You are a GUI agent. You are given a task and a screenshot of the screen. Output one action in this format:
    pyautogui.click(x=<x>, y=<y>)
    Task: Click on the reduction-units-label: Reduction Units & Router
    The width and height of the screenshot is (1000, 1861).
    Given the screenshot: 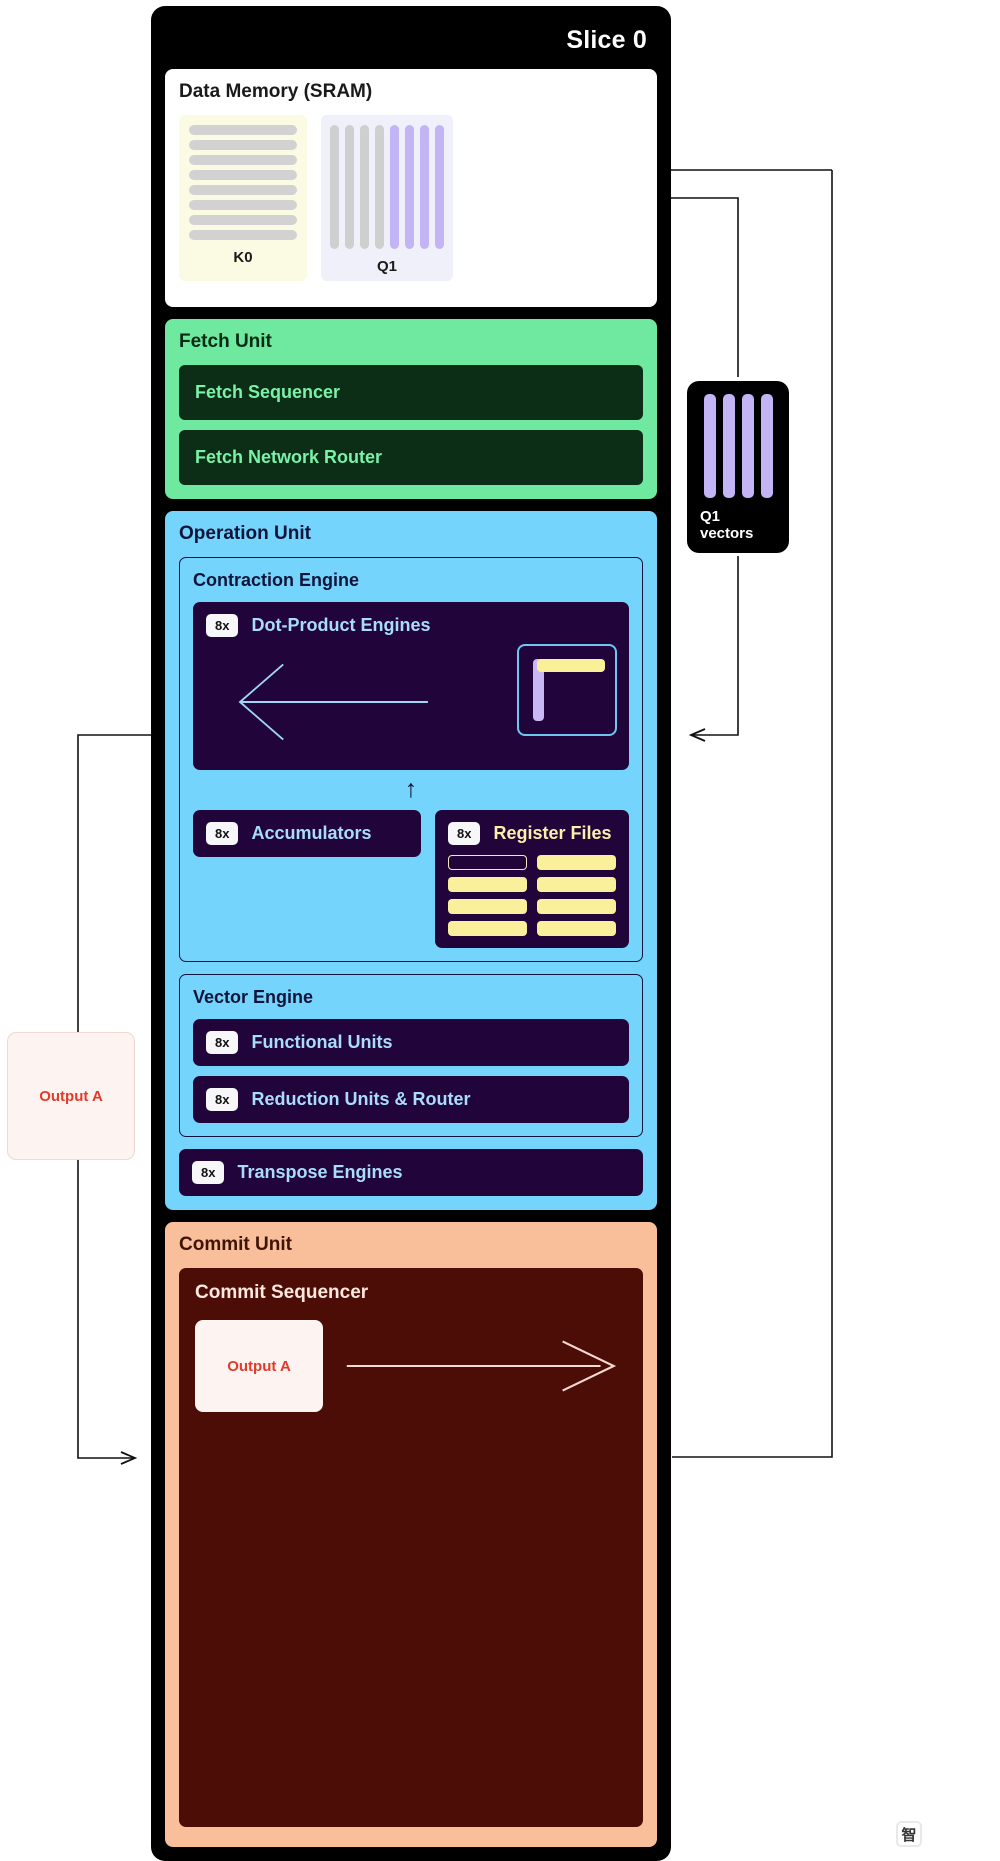 What is the action you would take?
    pyautogui.click(x=361, y=1099)
    